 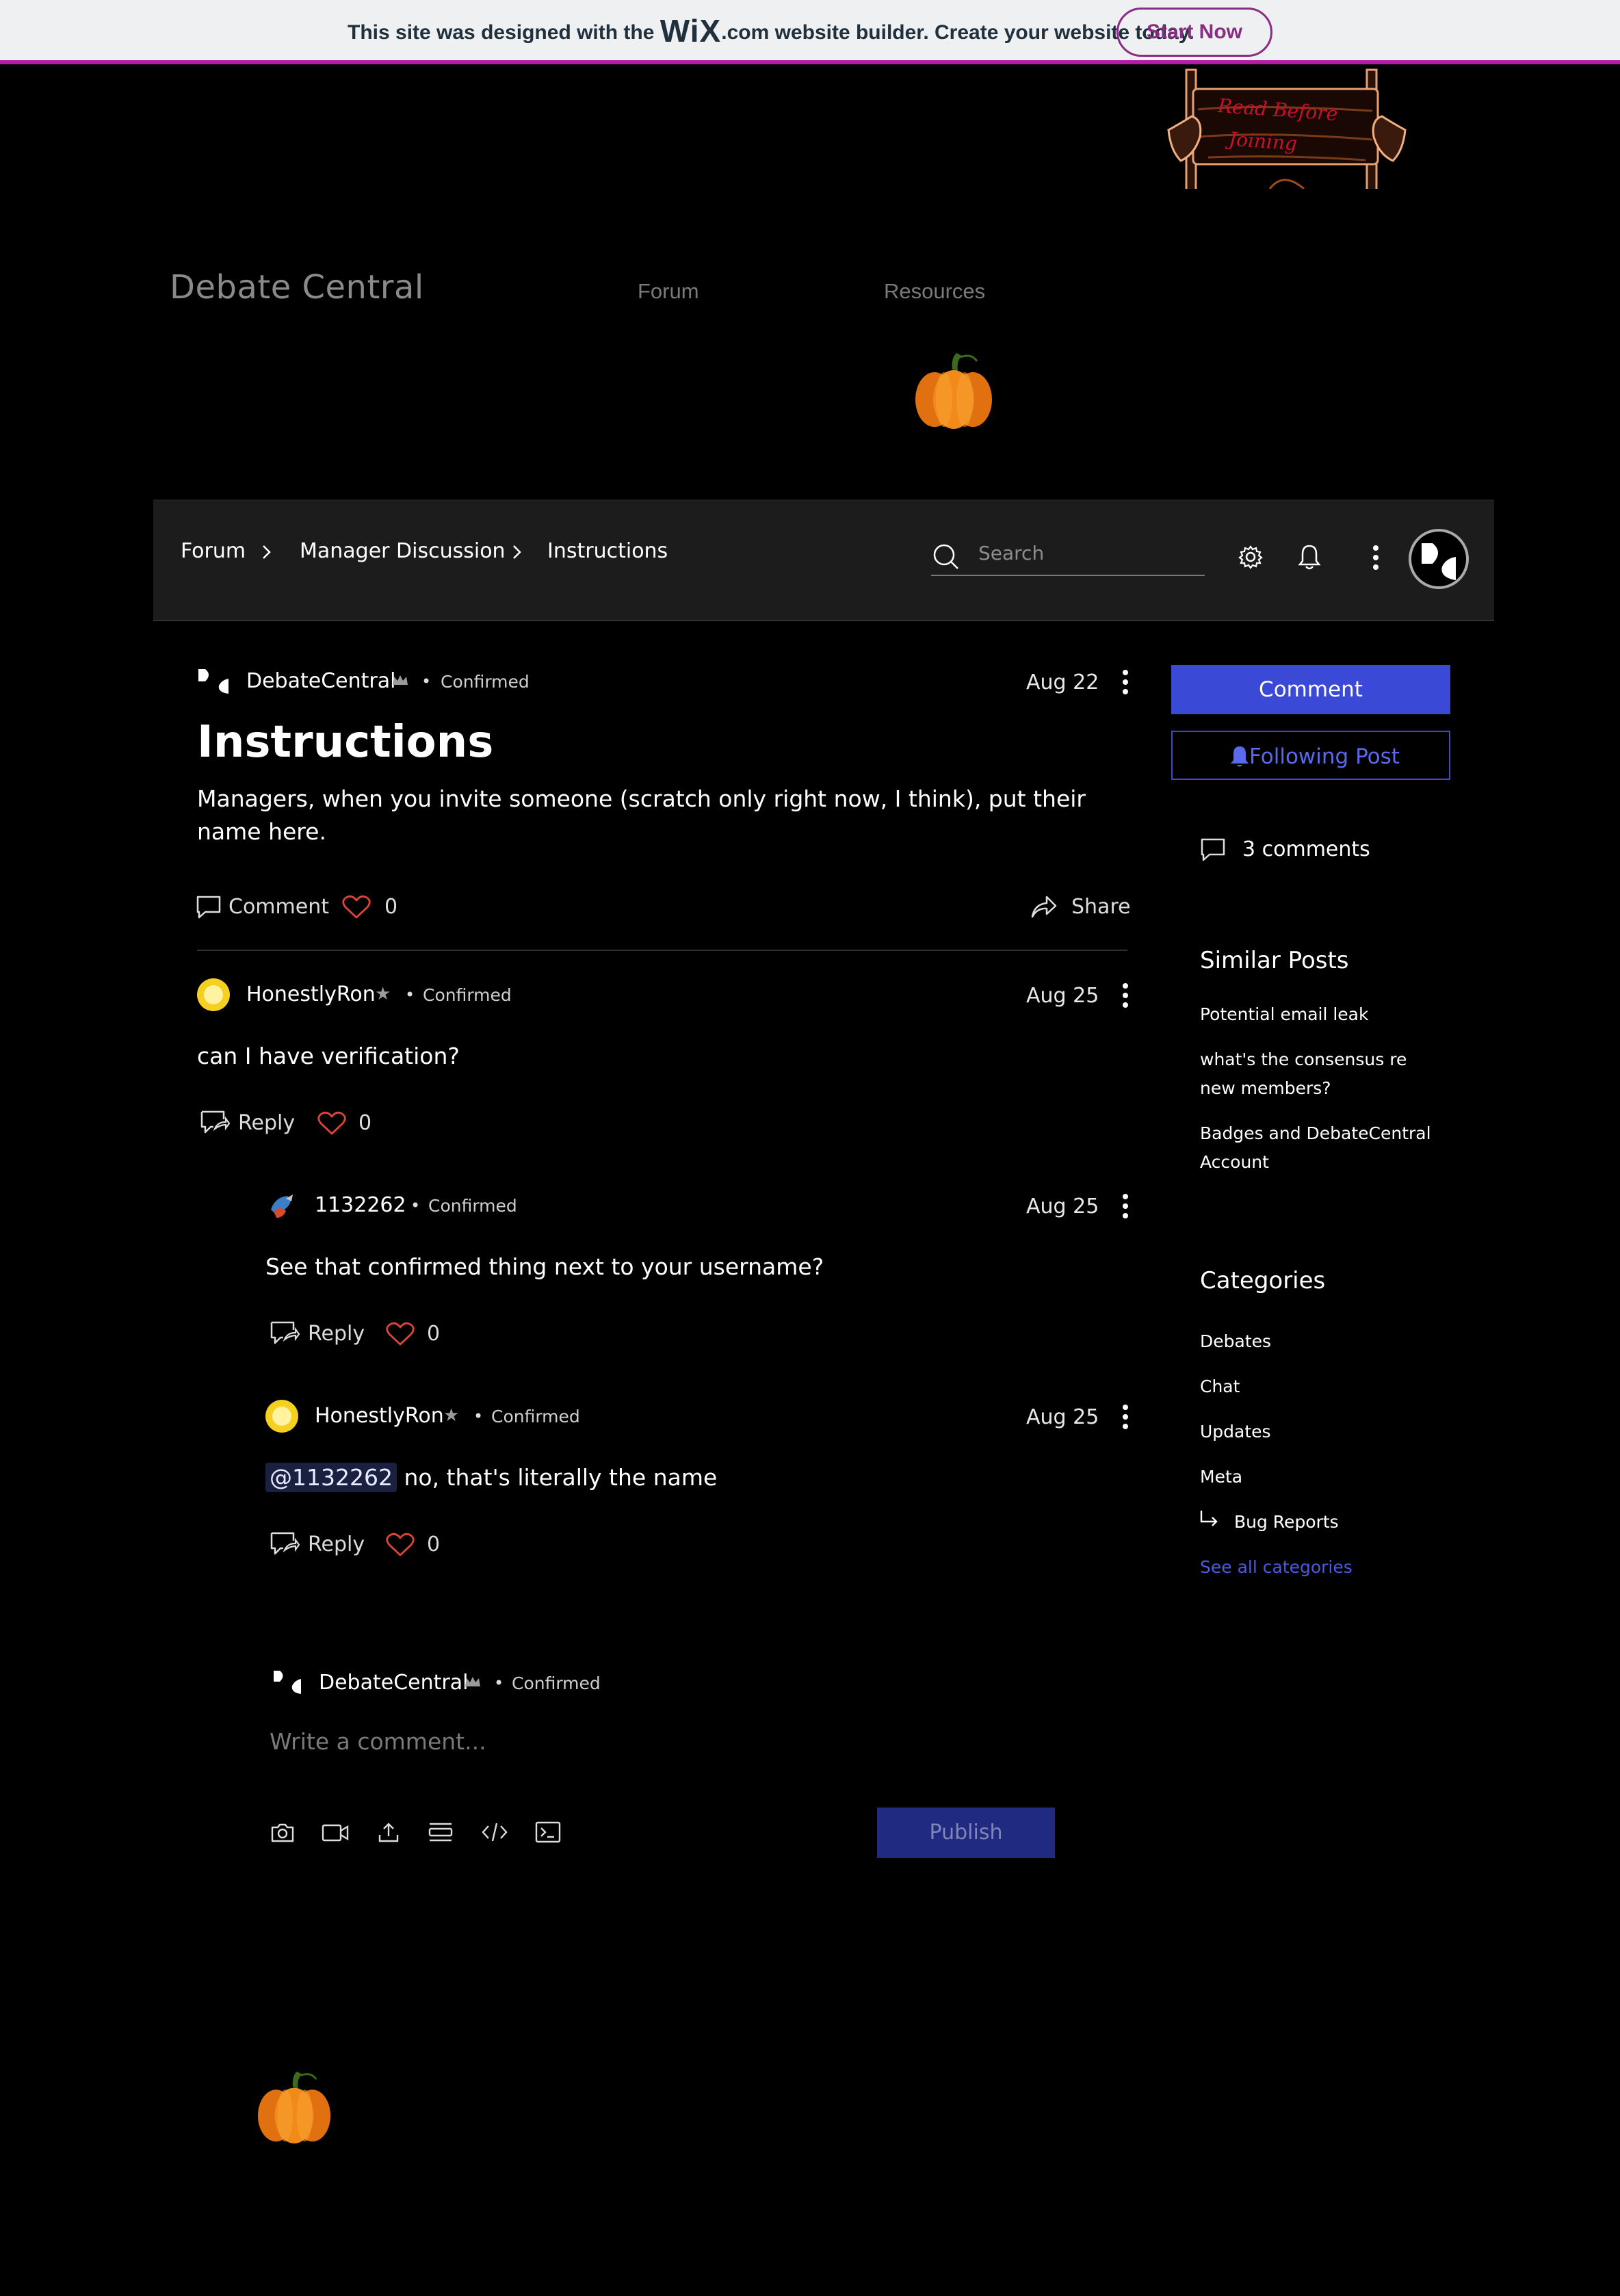 I want to click on share-icon, so click(x=1044, y=906).